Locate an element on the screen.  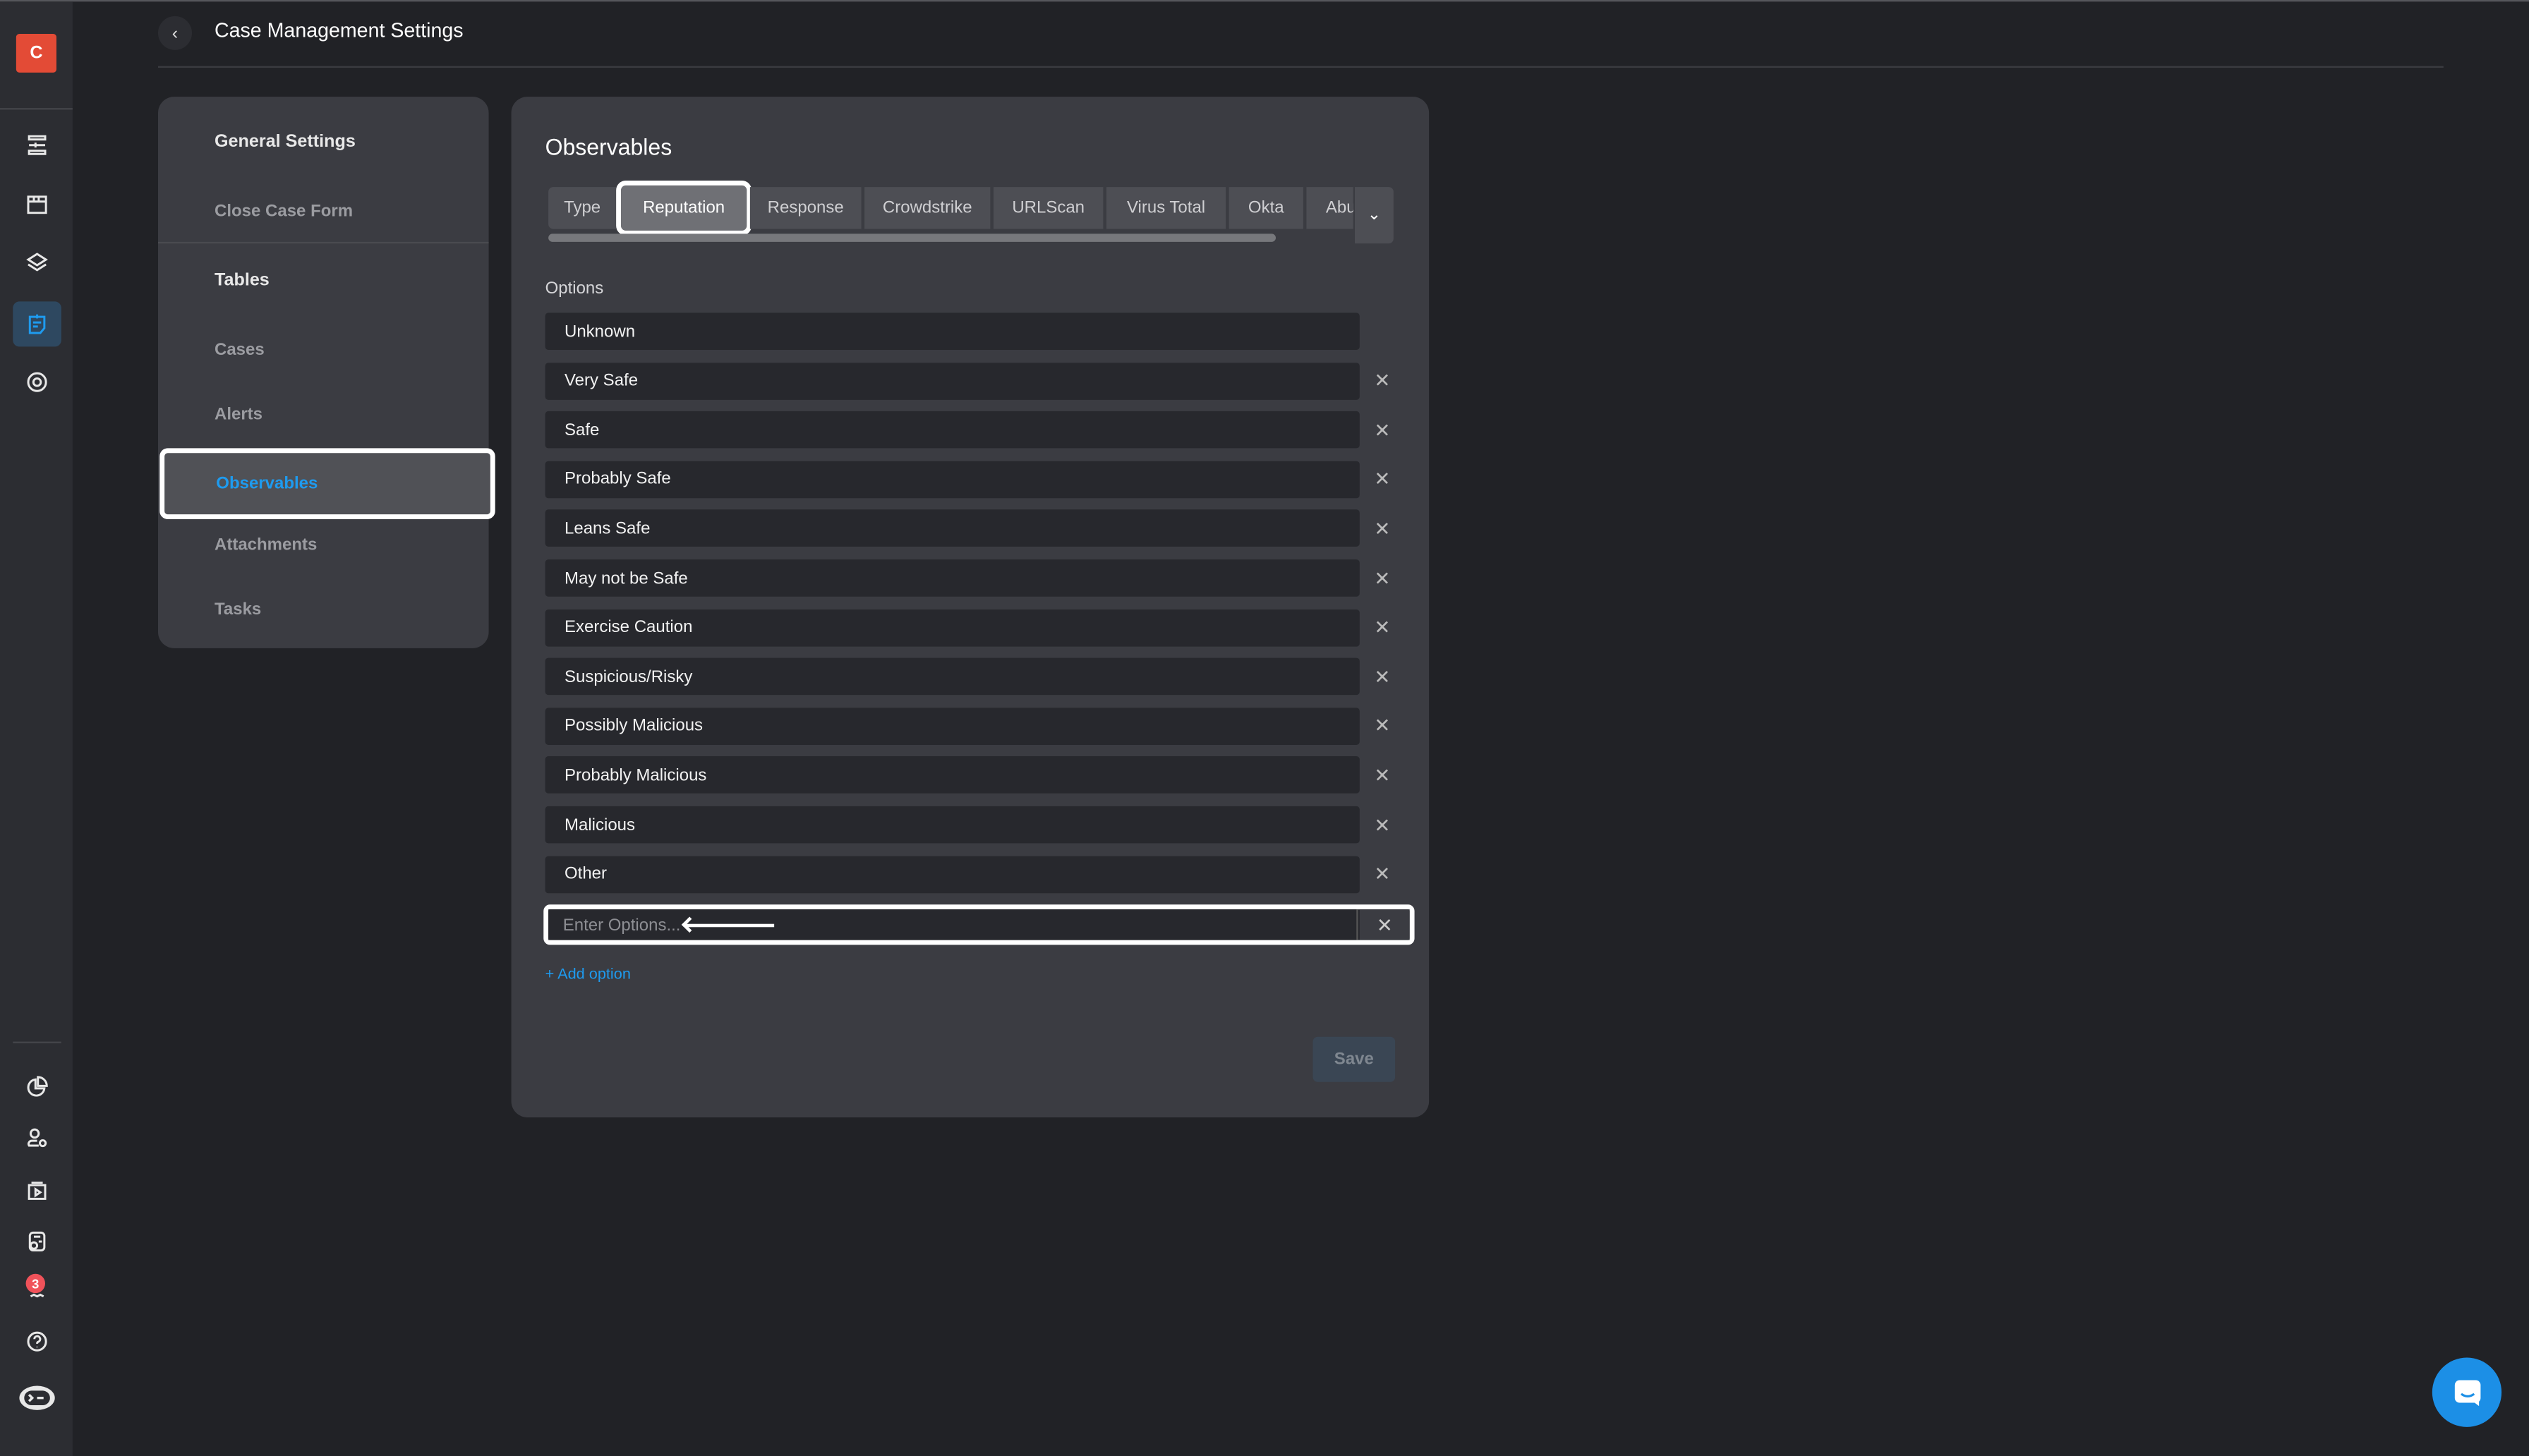
menu-divider is located at coordinates (323, 243).